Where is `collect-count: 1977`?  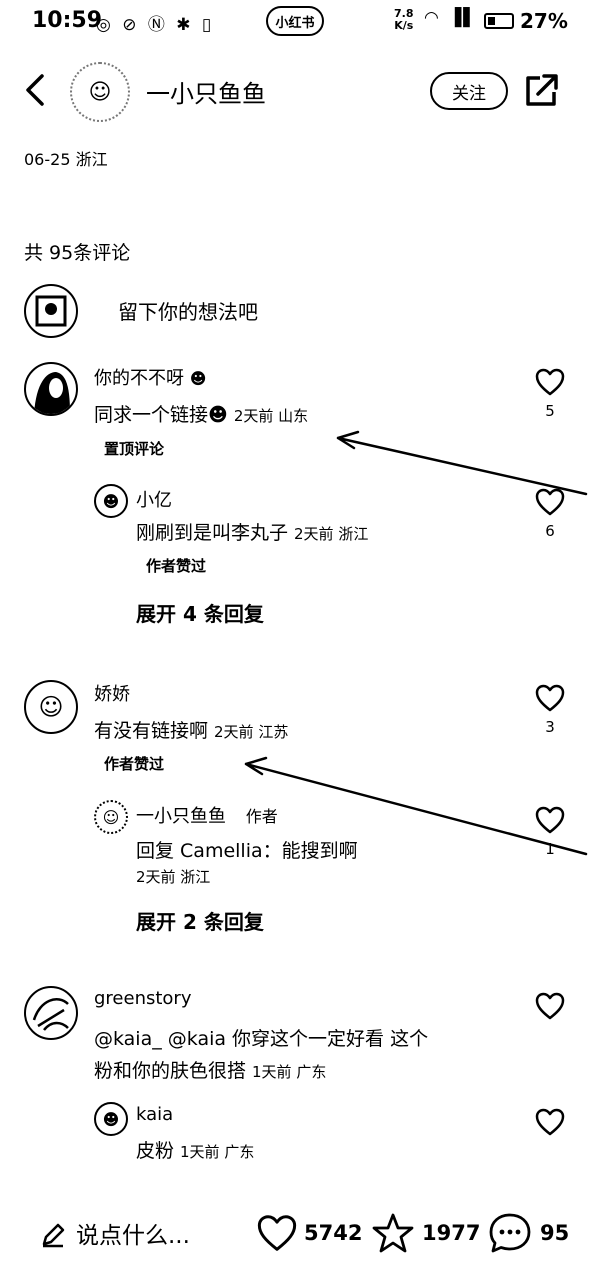
collect-count: 1977 is located at coordinates (451, 1233).